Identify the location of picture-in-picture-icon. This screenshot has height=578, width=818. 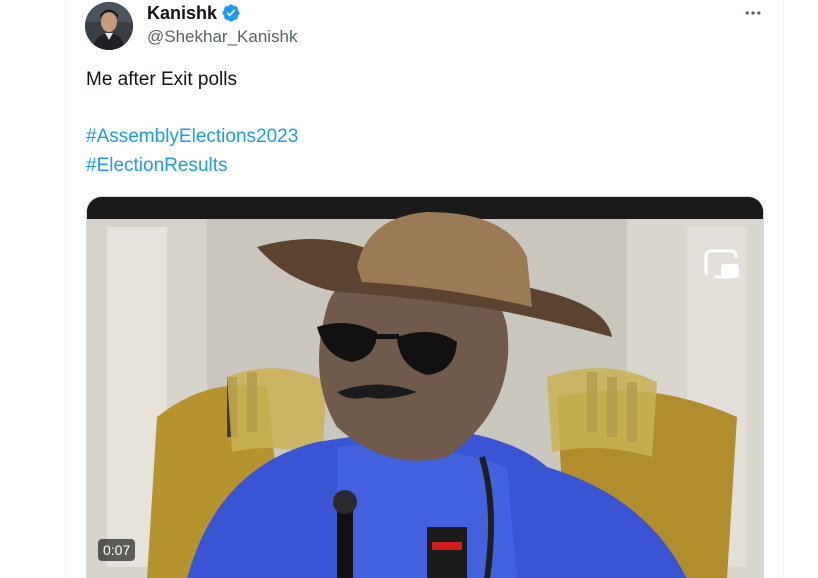
(721, 264).